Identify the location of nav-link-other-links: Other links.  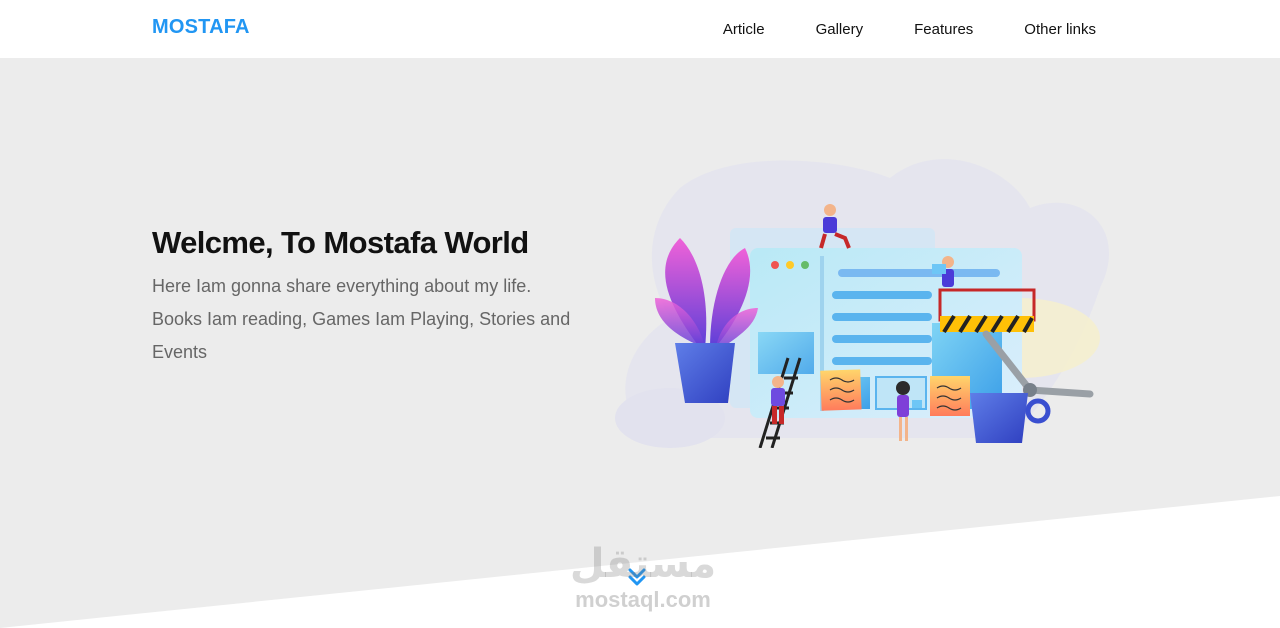
(1060, 29).